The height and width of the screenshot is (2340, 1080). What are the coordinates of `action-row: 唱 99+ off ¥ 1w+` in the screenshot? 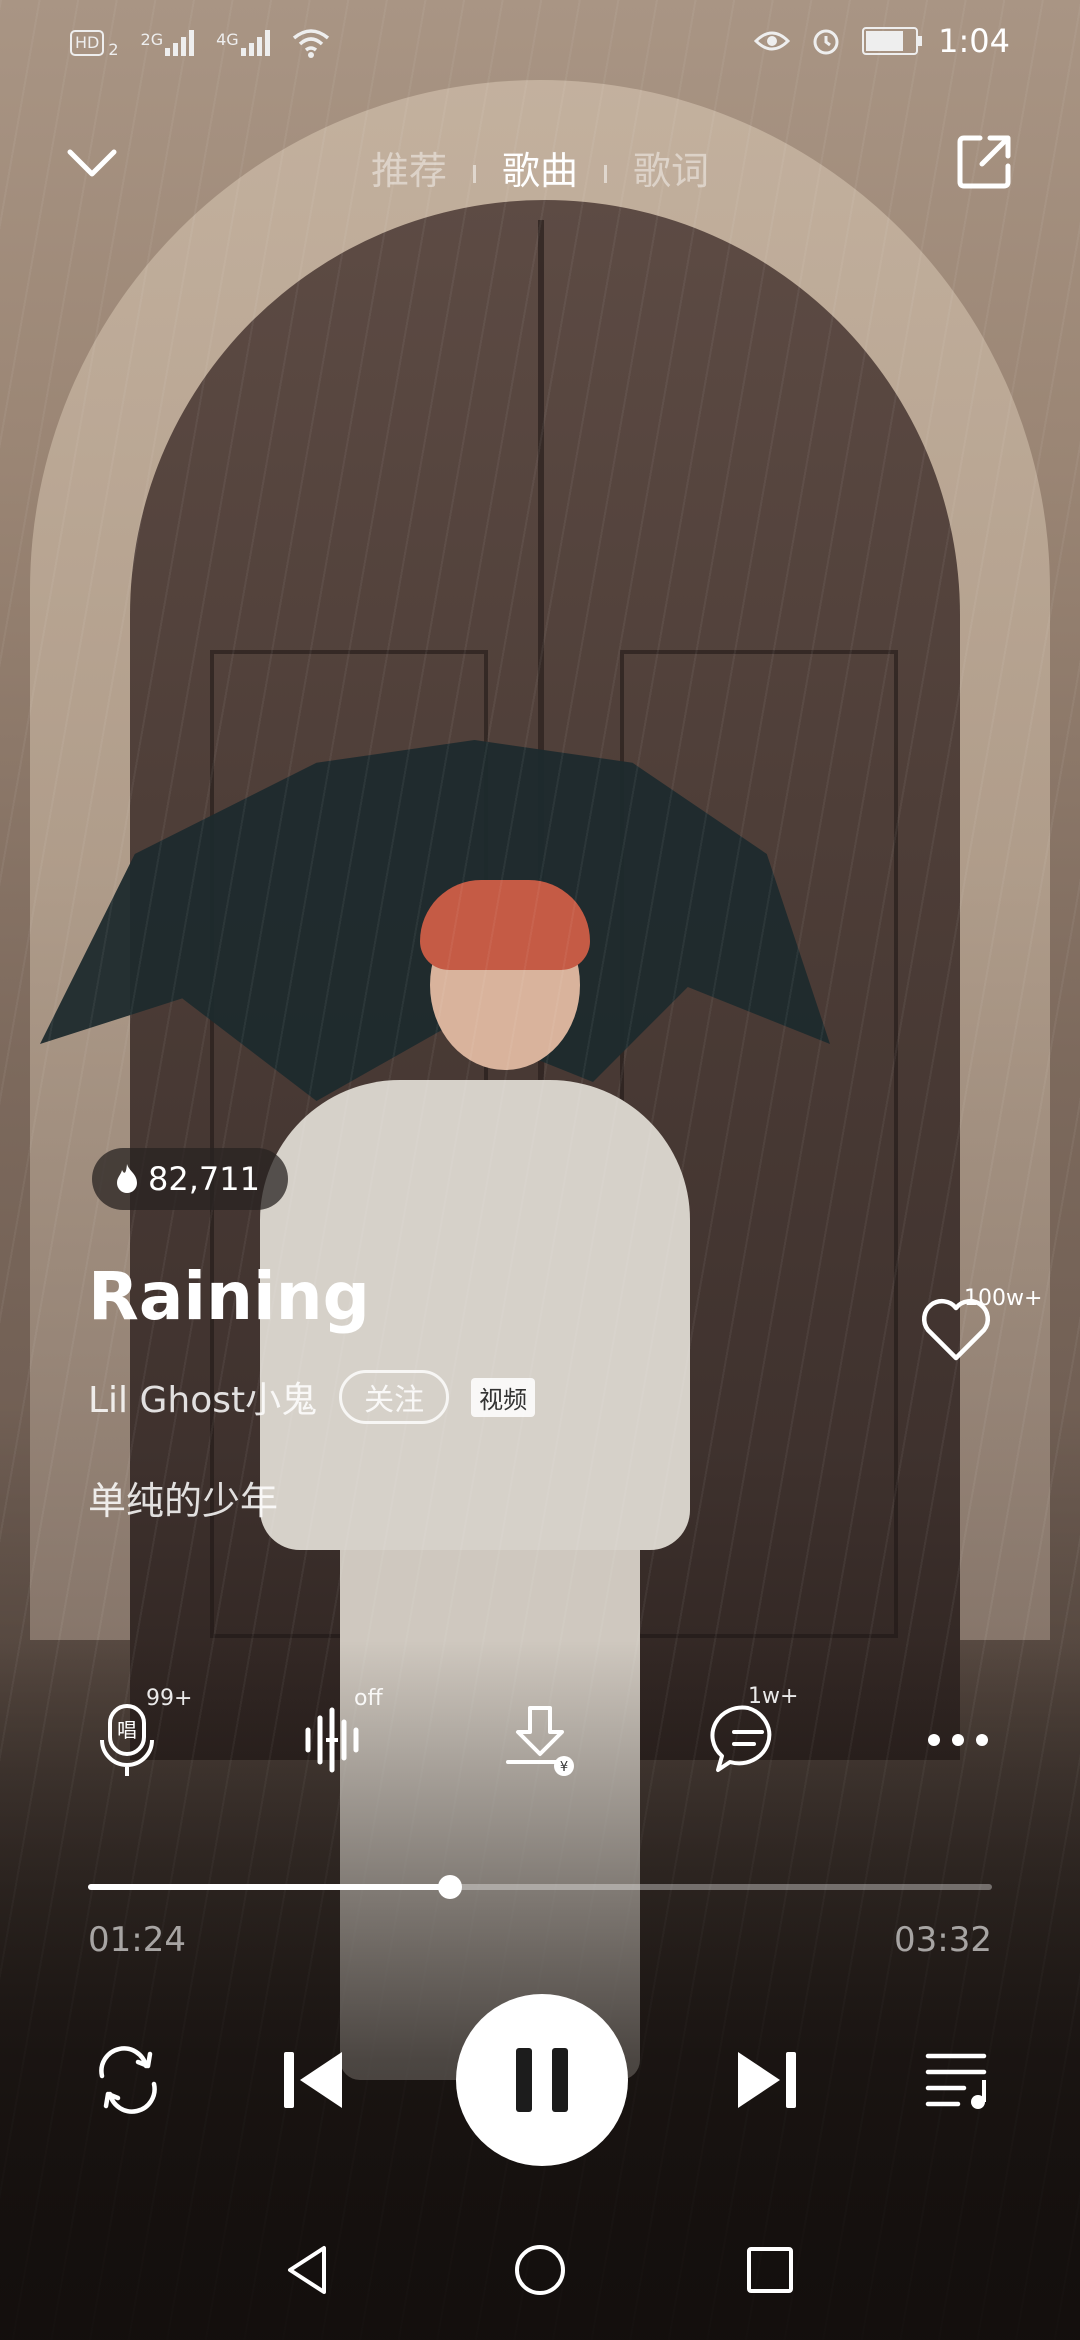 It's located at (540, 1752).